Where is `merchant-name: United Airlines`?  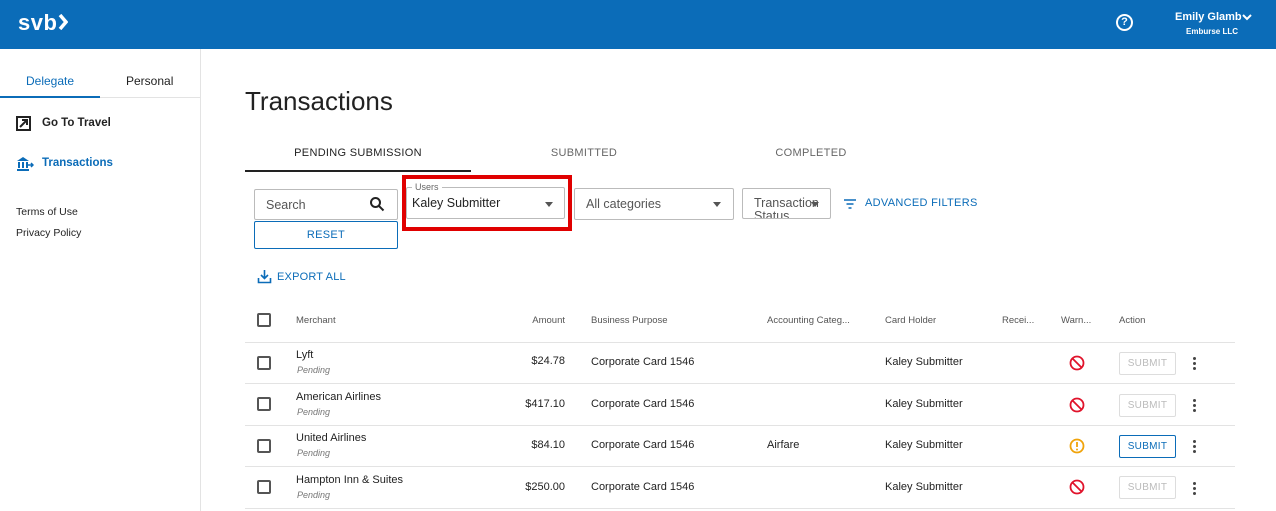 merchant-name: United Airlines is located at coordinates (331, 438).